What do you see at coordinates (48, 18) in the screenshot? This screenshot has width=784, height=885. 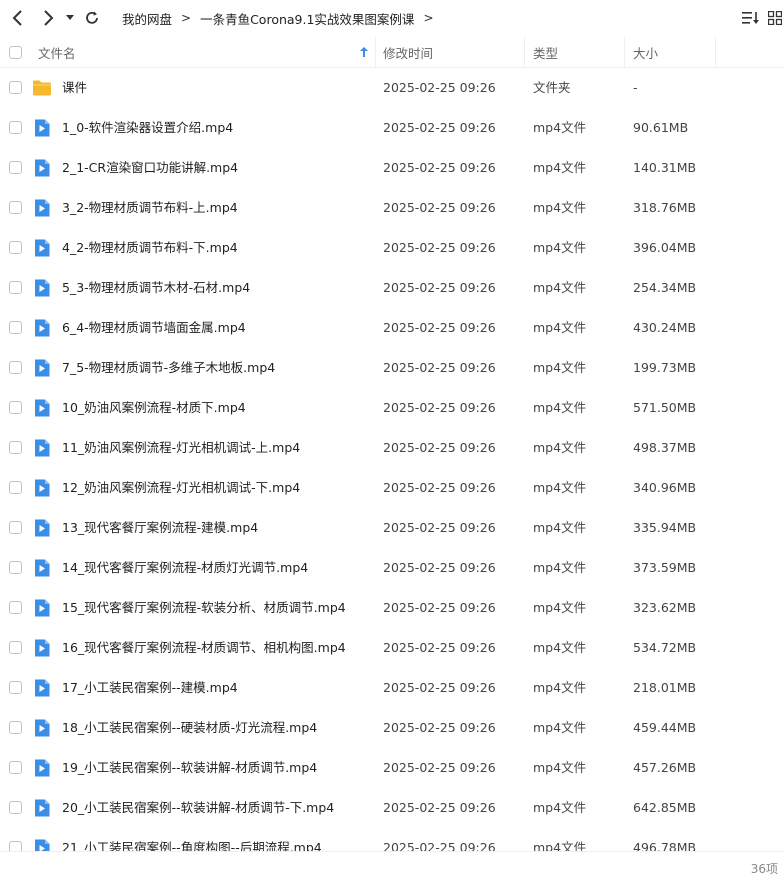 I see `forward-icon` at bounding box center [48, 18].